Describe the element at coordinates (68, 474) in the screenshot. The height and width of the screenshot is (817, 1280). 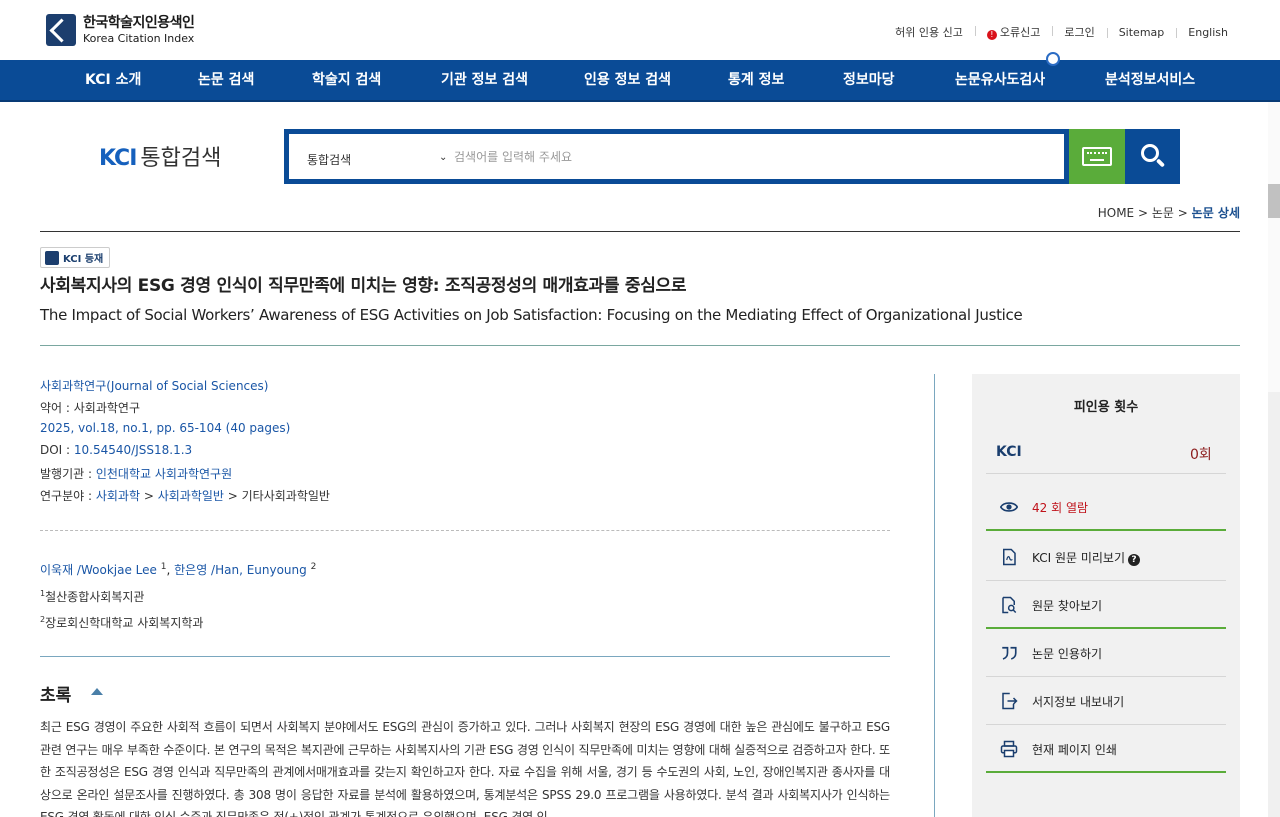
I see `publisher-label: 발행기관 :` at that location.